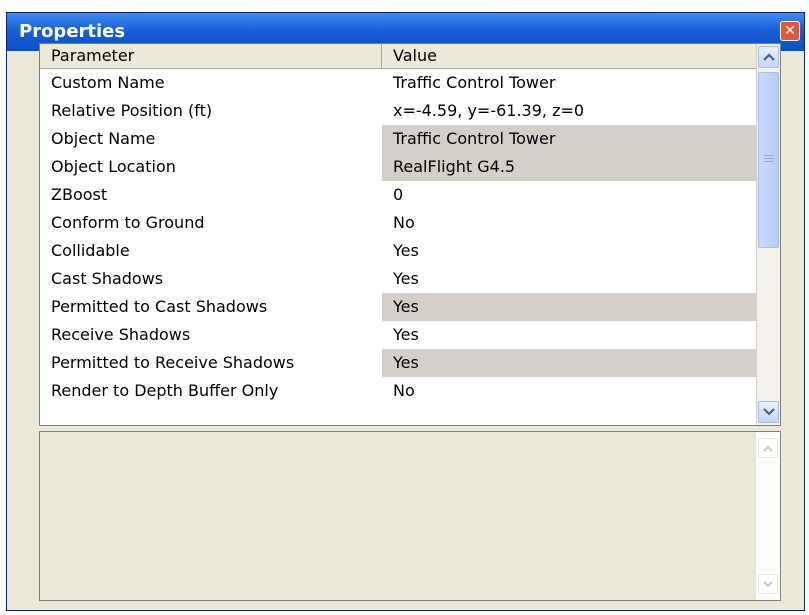 This screenshot has width=809, height=615. I want to click on table-row: Object Location RealFlight G4.5, so click(398, 167).